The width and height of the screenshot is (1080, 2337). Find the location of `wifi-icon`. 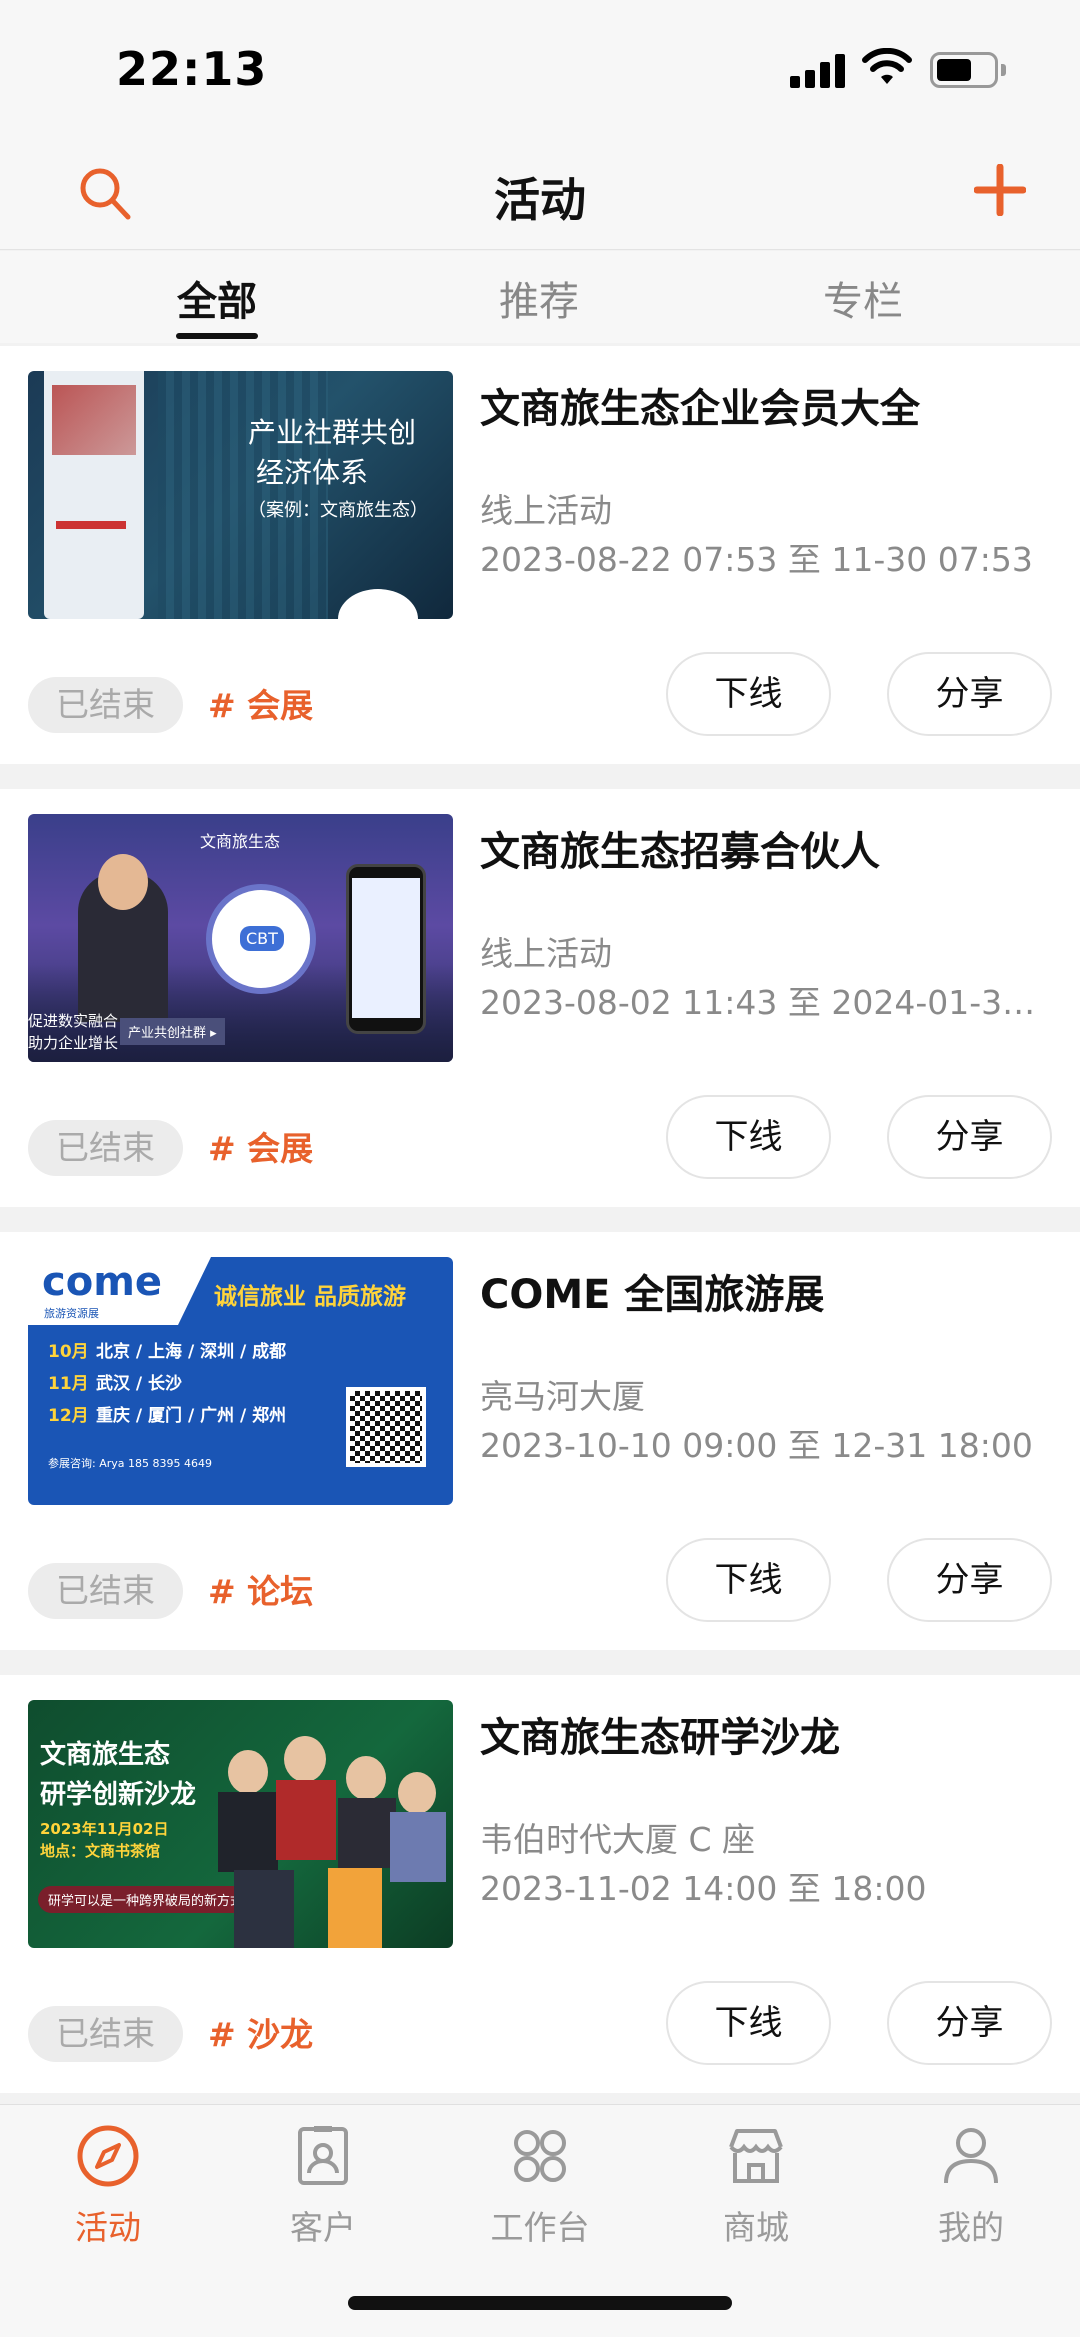

wifi-icon is located at coordinates (887, 66).